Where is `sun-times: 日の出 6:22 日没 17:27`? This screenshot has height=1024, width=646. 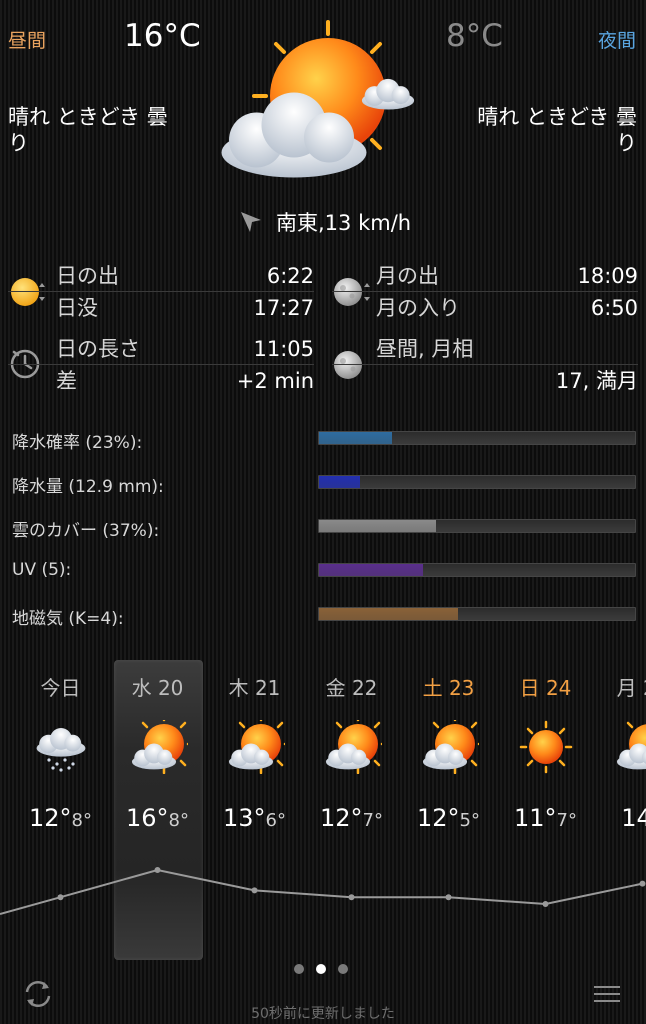
sun-times: 日の出 6:22 日没 17:27 is located at coordinates (185, 292).